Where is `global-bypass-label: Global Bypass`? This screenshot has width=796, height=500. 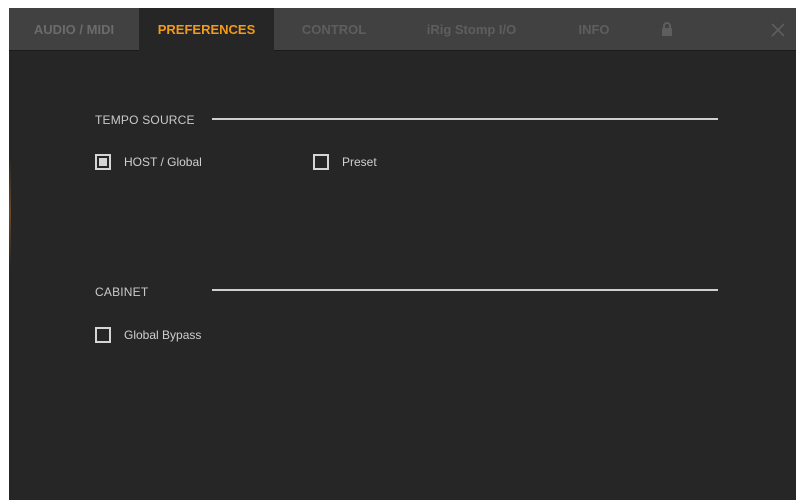
global-bypass-label: Global Bypass is located at coordinates (163, 335).